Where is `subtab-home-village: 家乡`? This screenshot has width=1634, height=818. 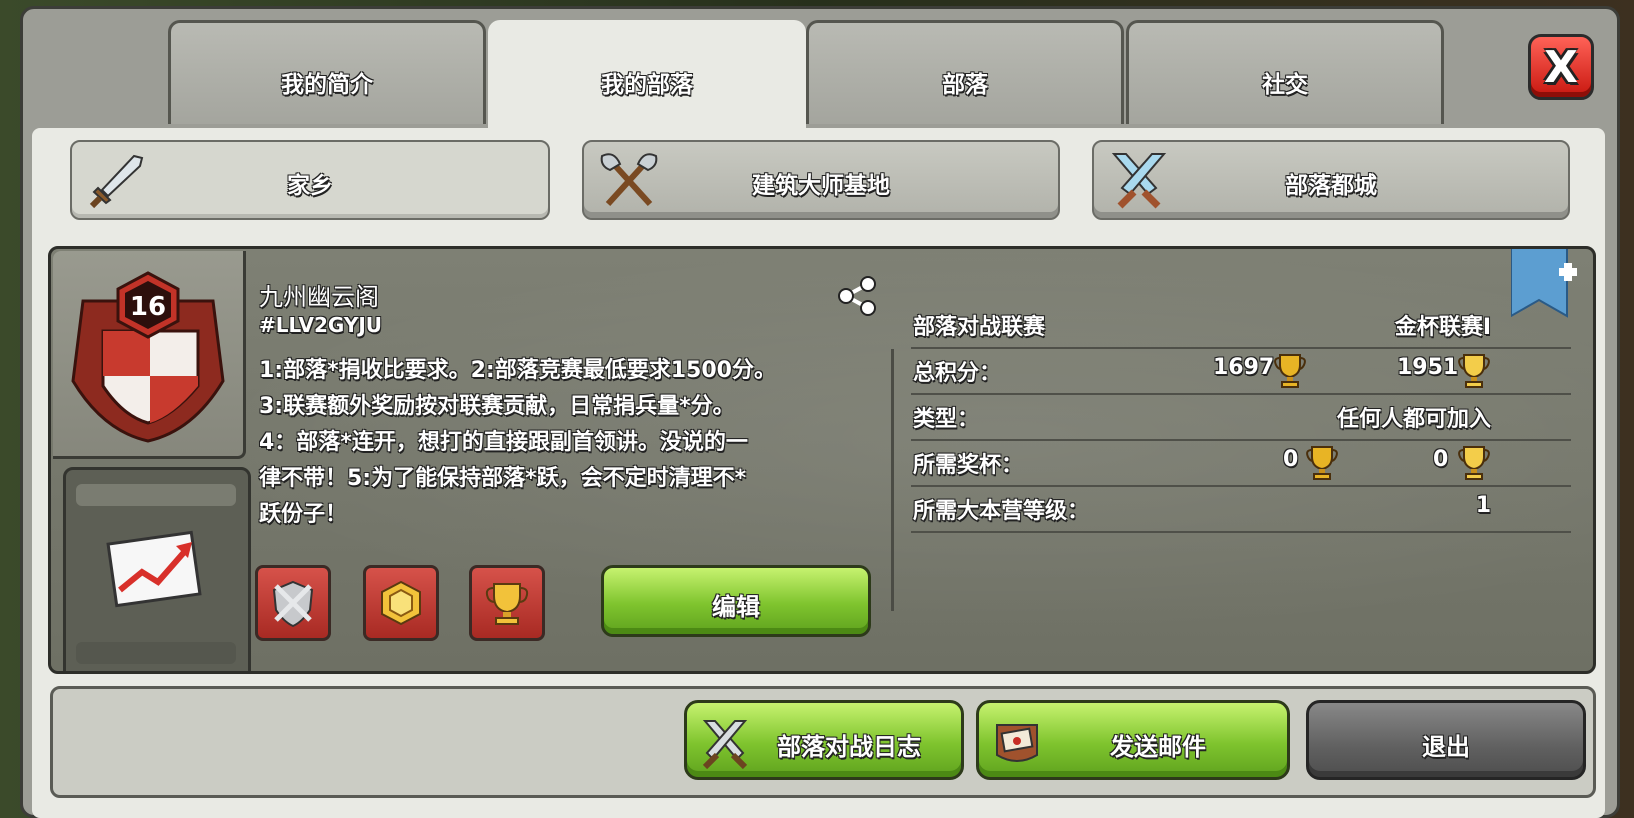 subtab-home-village: 家乡 is located at coordinates (310, 180).